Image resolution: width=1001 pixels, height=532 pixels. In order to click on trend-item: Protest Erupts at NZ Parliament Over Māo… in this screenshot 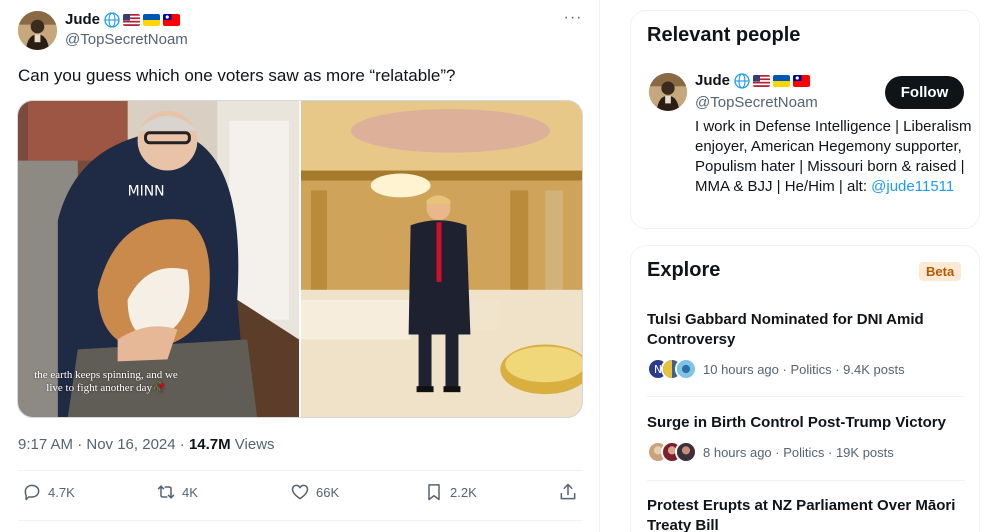, I will do `click(807, 514)`.